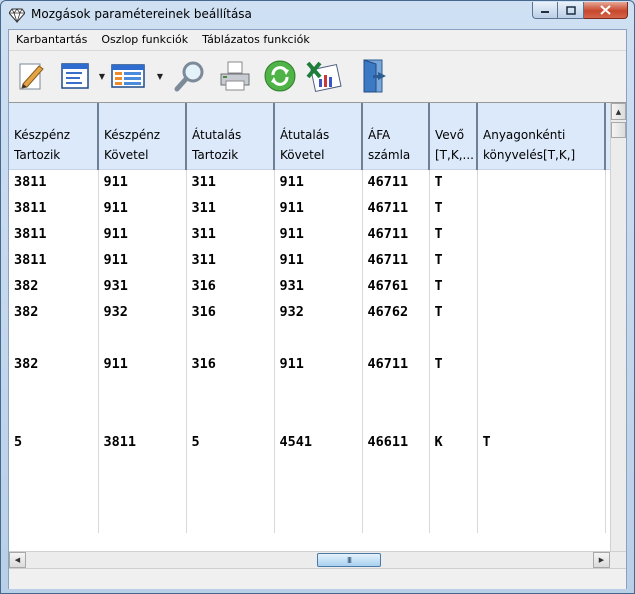 The height and width of the screenshot is (594, 635). Describe the element at coordinates (618, 111) in the screenshot. I see `scroll-up-button: ▲` at that location.